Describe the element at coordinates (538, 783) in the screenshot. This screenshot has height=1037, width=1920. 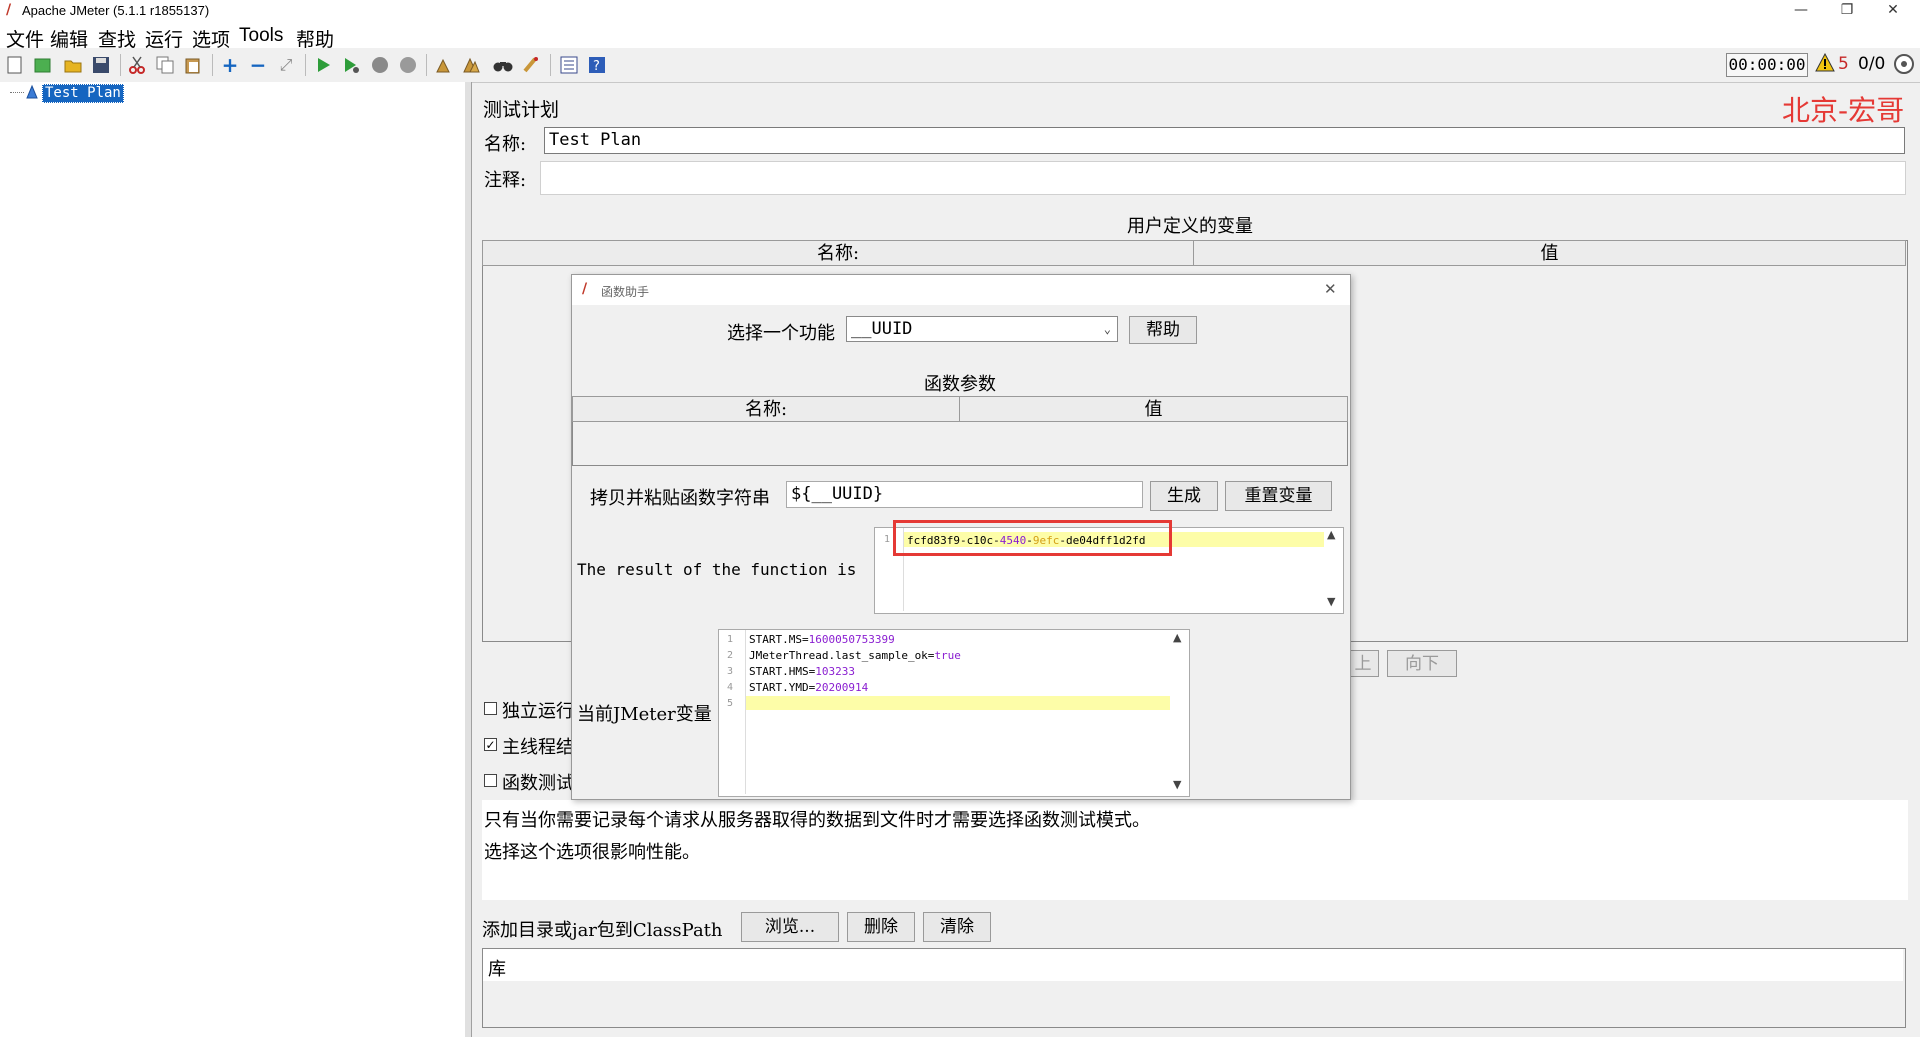
I see `function-test-label: 函数测试` at that location.